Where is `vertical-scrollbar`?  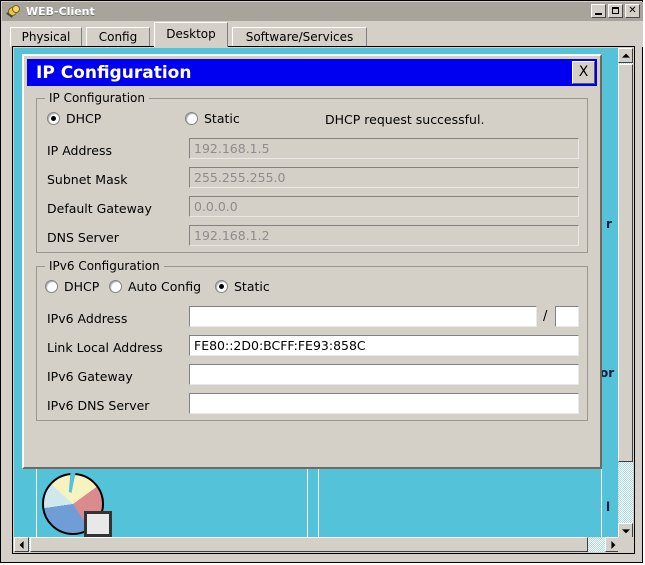
vertical-scrollbar is located at coordinates (625, 293).